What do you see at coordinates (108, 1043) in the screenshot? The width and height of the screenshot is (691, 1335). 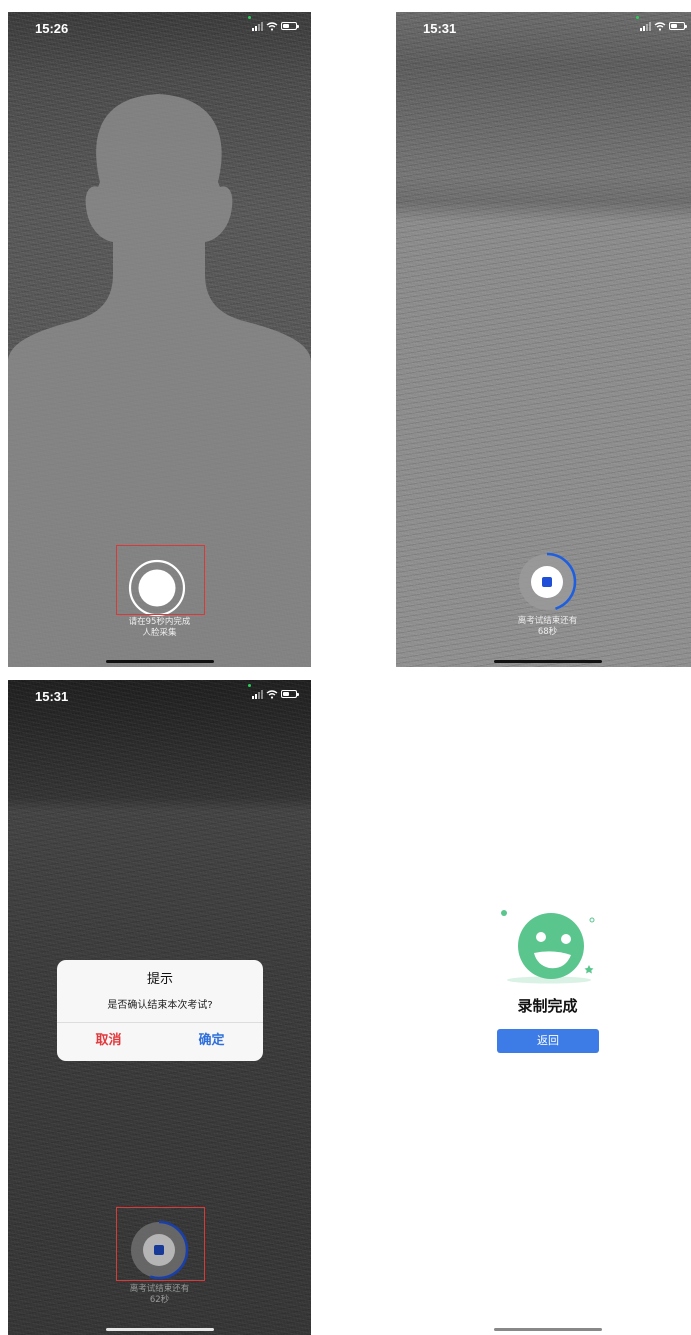 I see `cancel-button: 取消` at bounding box center [108, 1043].